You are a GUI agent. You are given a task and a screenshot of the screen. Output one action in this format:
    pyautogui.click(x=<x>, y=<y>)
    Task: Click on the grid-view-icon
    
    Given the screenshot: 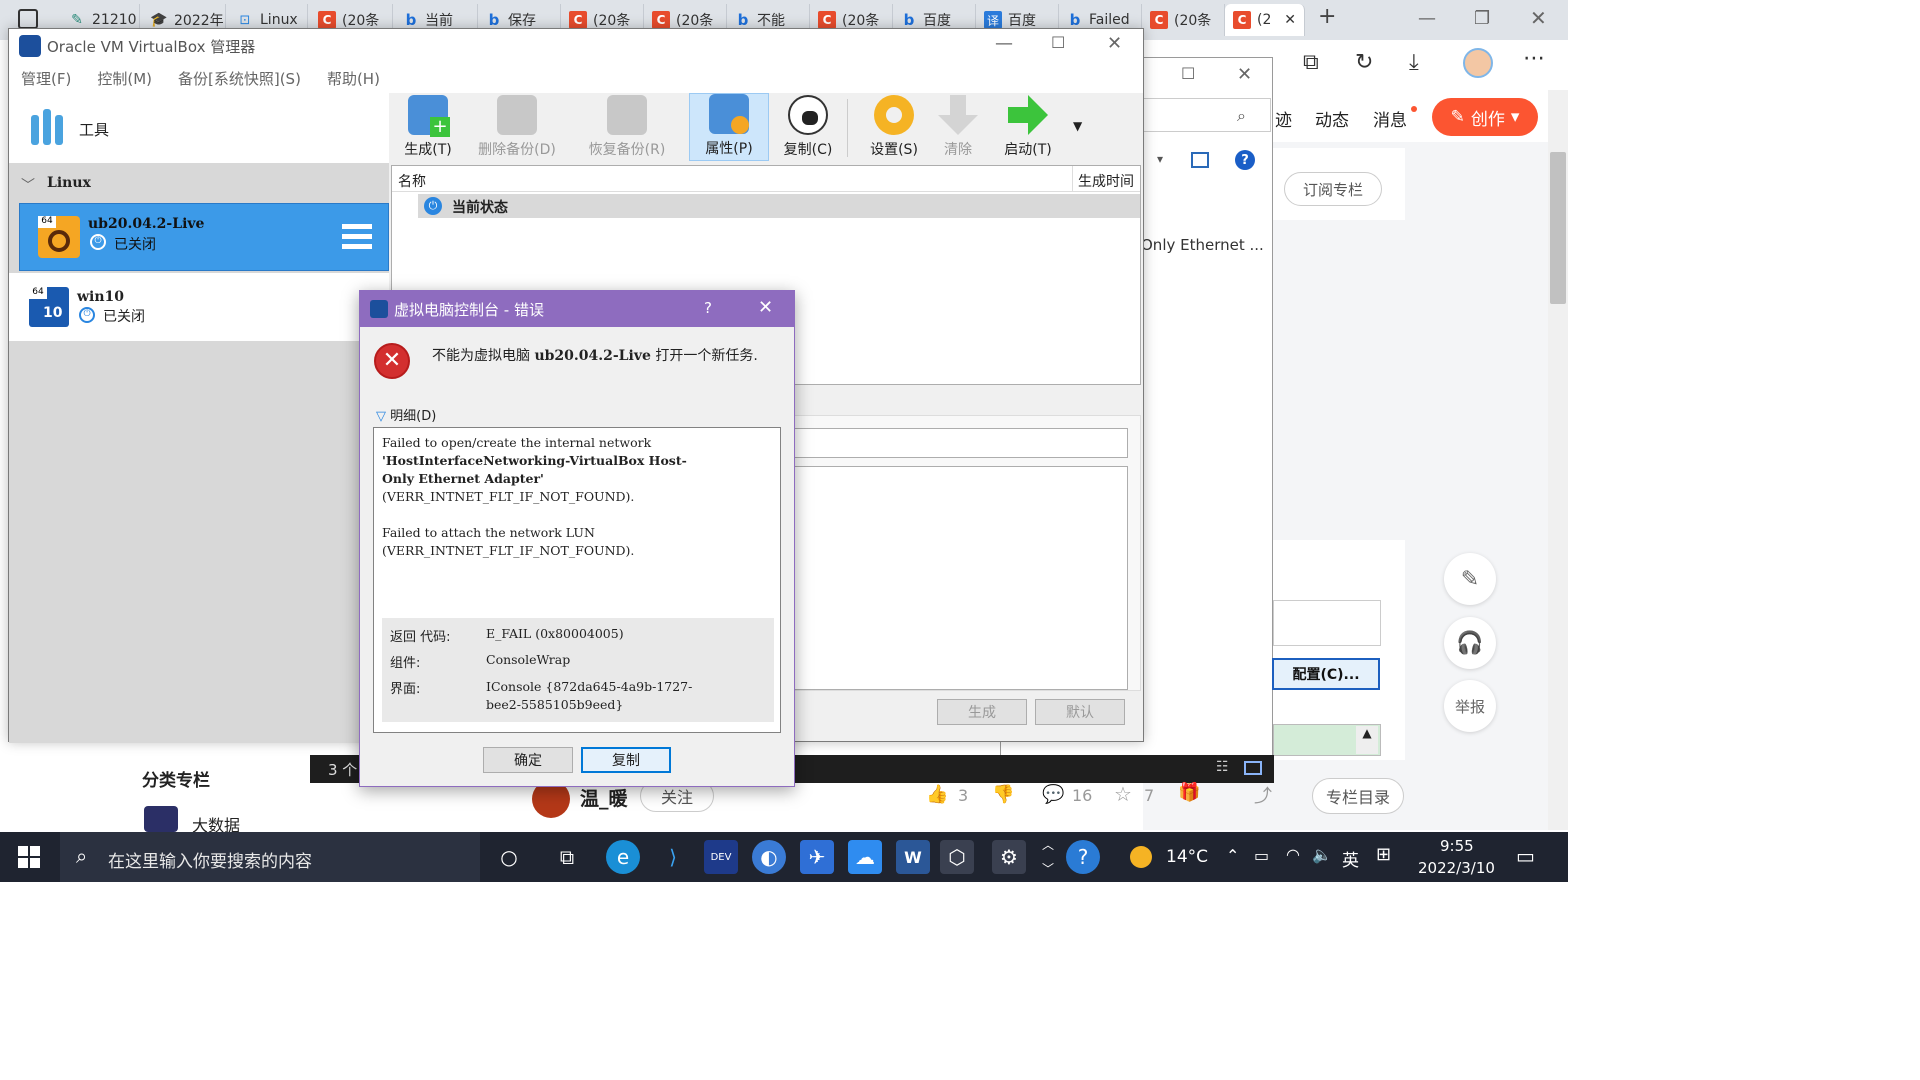 What is the action you would take?
    pyautogui.click(x=1253, y=768)
    